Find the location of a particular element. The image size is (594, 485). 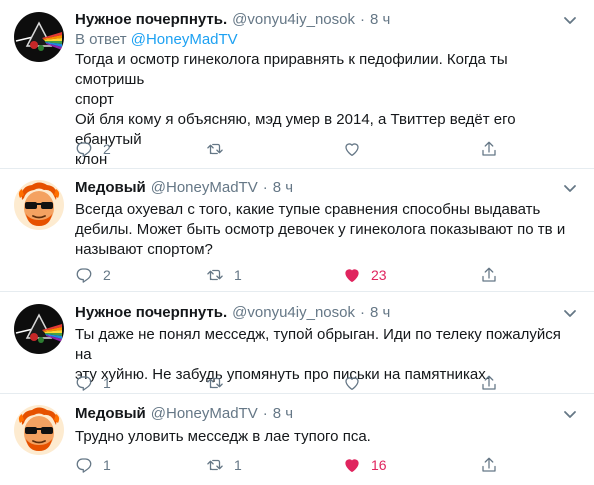

like-count: 23 is located at coordinates (379, 275).